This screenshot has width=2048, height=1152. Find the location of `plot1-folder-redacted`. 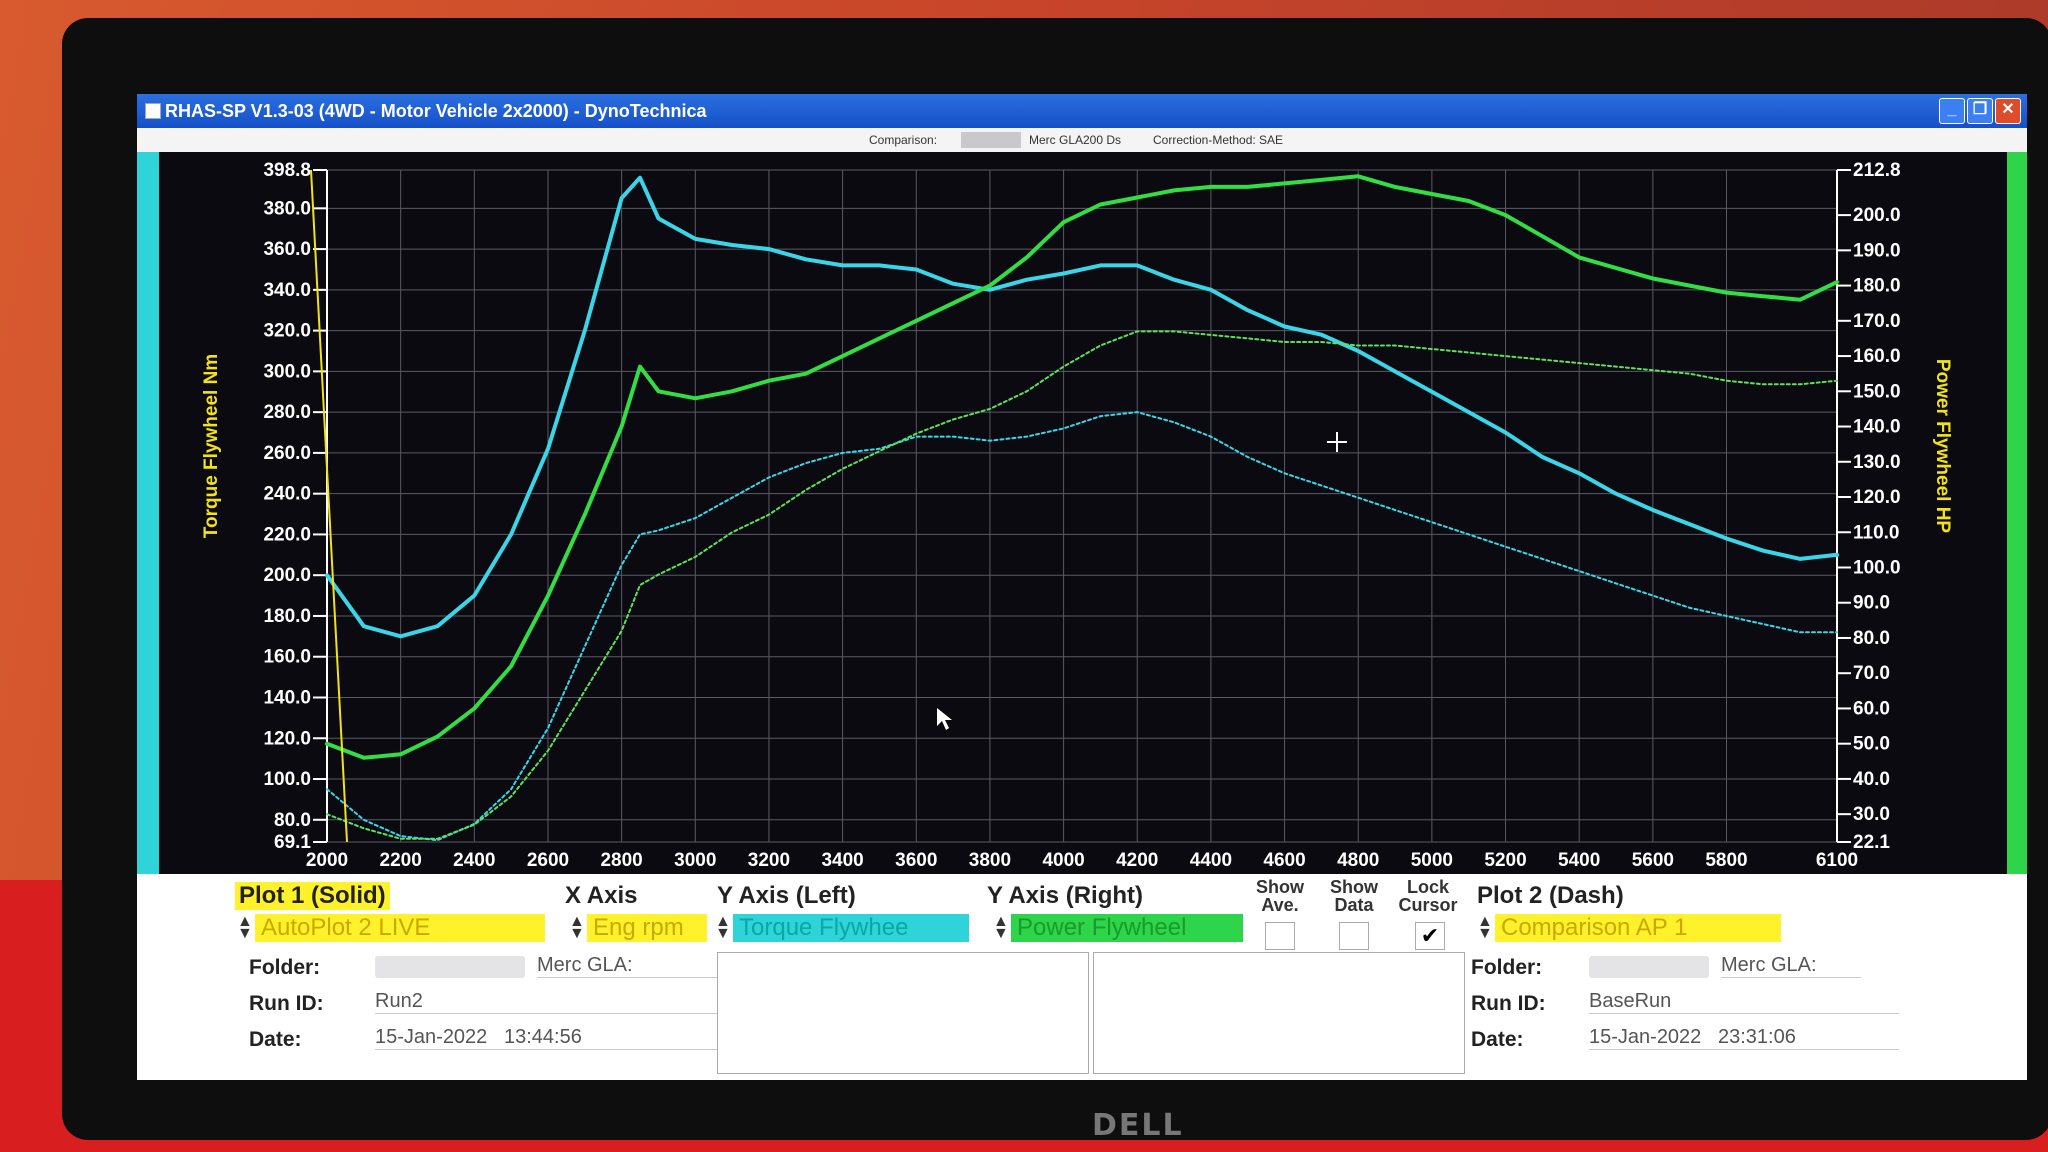

plot1-folder-redacted is located at coordinates (450, 967).